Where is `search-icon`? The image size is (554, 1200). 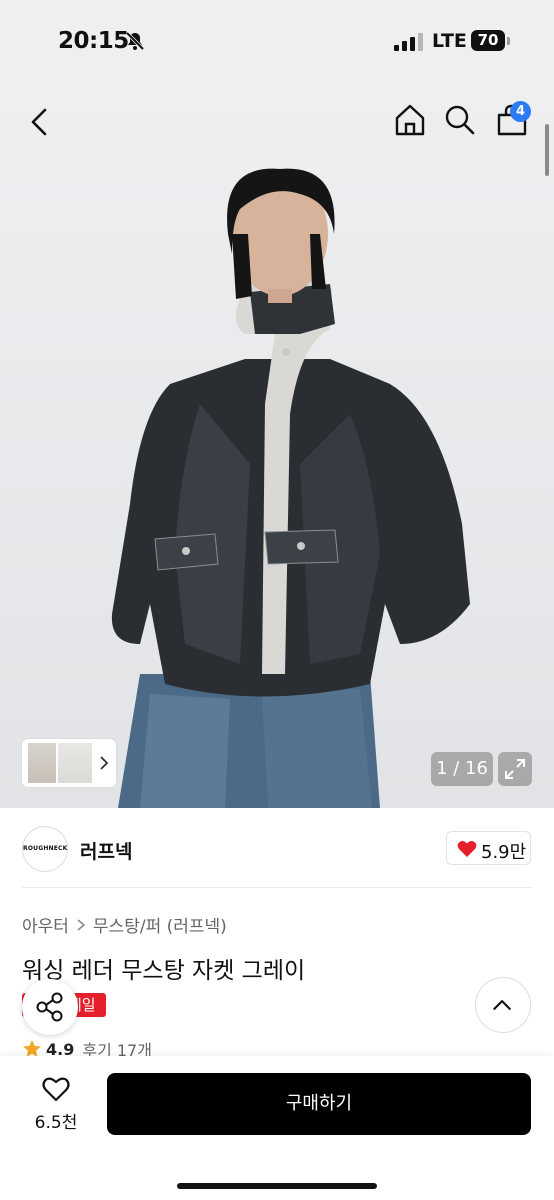
search-icon is located at coordinates (460, 120).